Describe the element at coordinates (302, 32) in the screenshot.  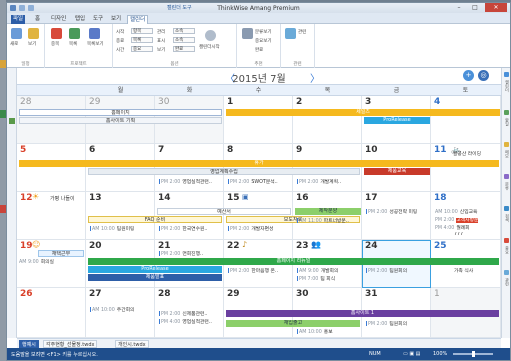
I see `related-label: 관련` at that location.